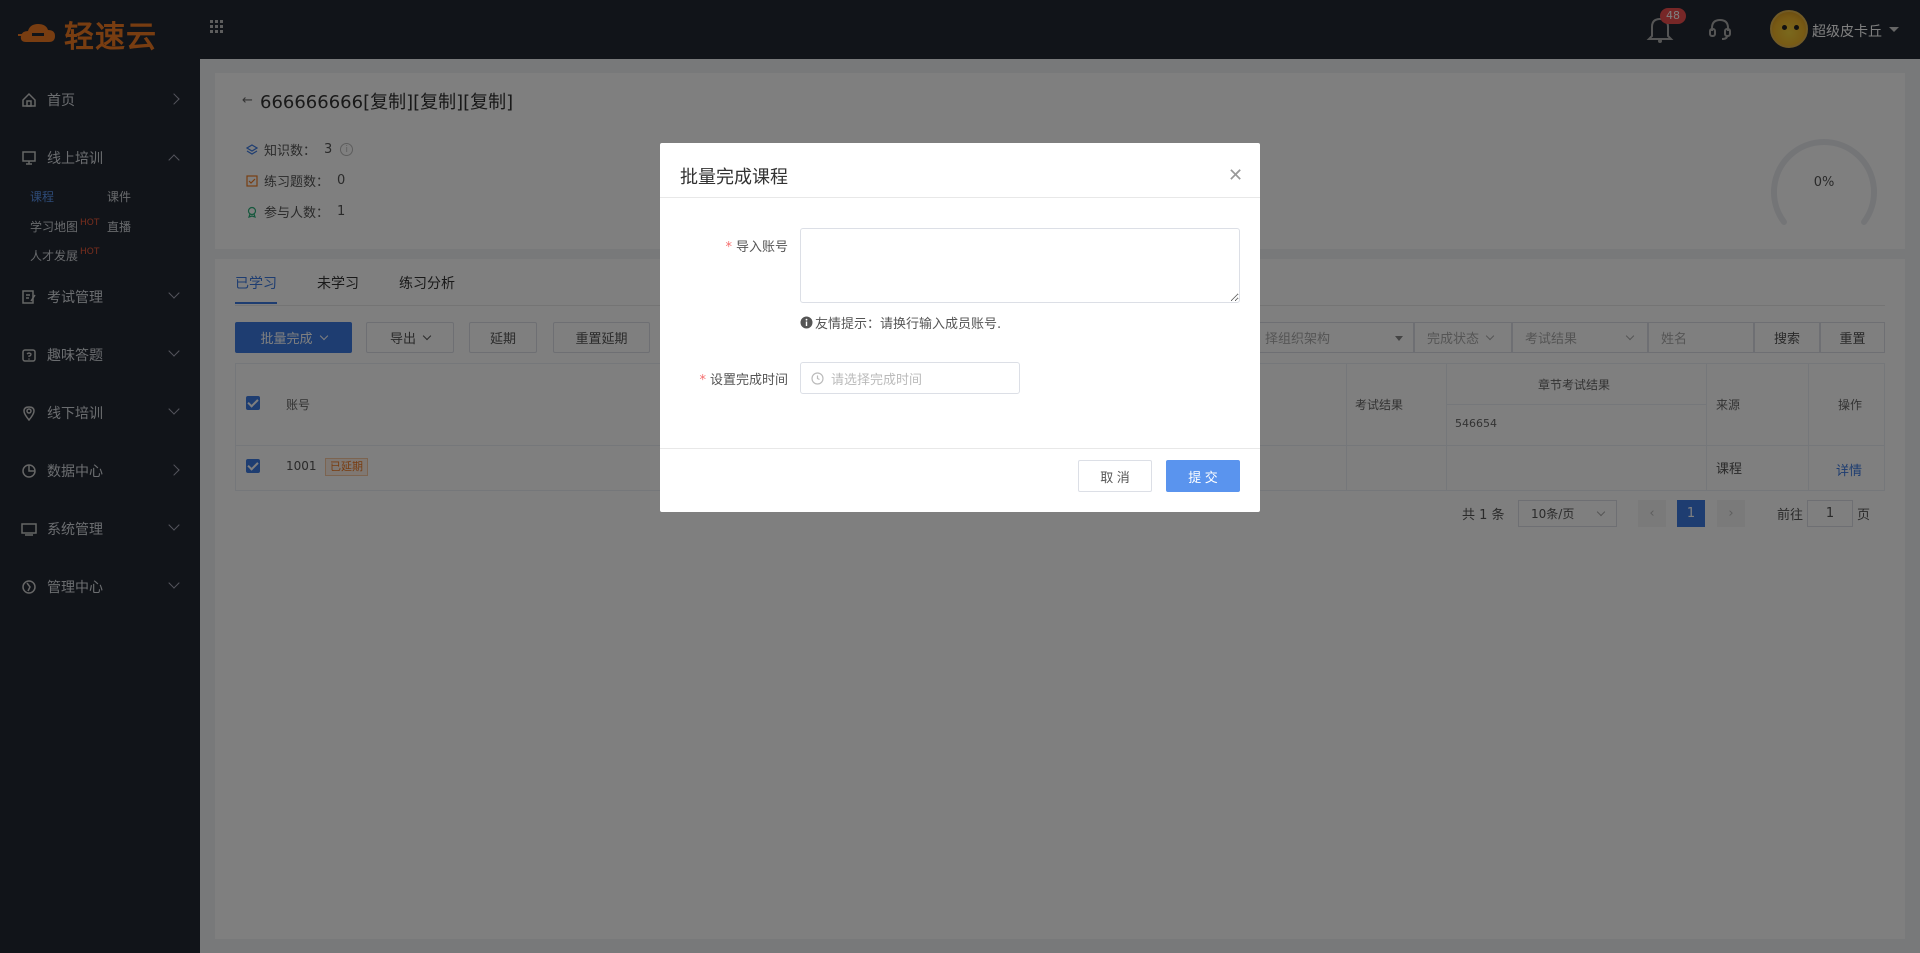 Image resolution: width=1920 pixels, height=953 pixels. What do you see at coordinates (734, 245) in the screenshot?
I see `import-account-label: * 导入账号` at bounding box center [734, 245].